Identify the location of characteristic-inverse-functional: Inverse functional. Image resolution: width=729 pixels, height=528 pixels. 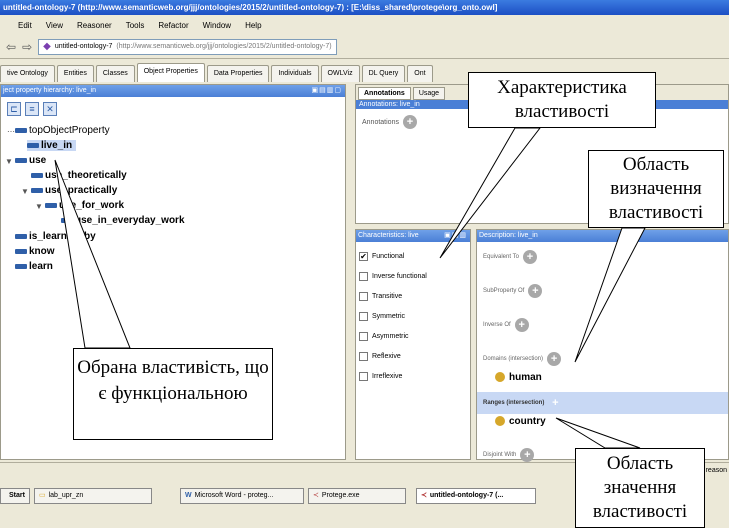
(413, 276).